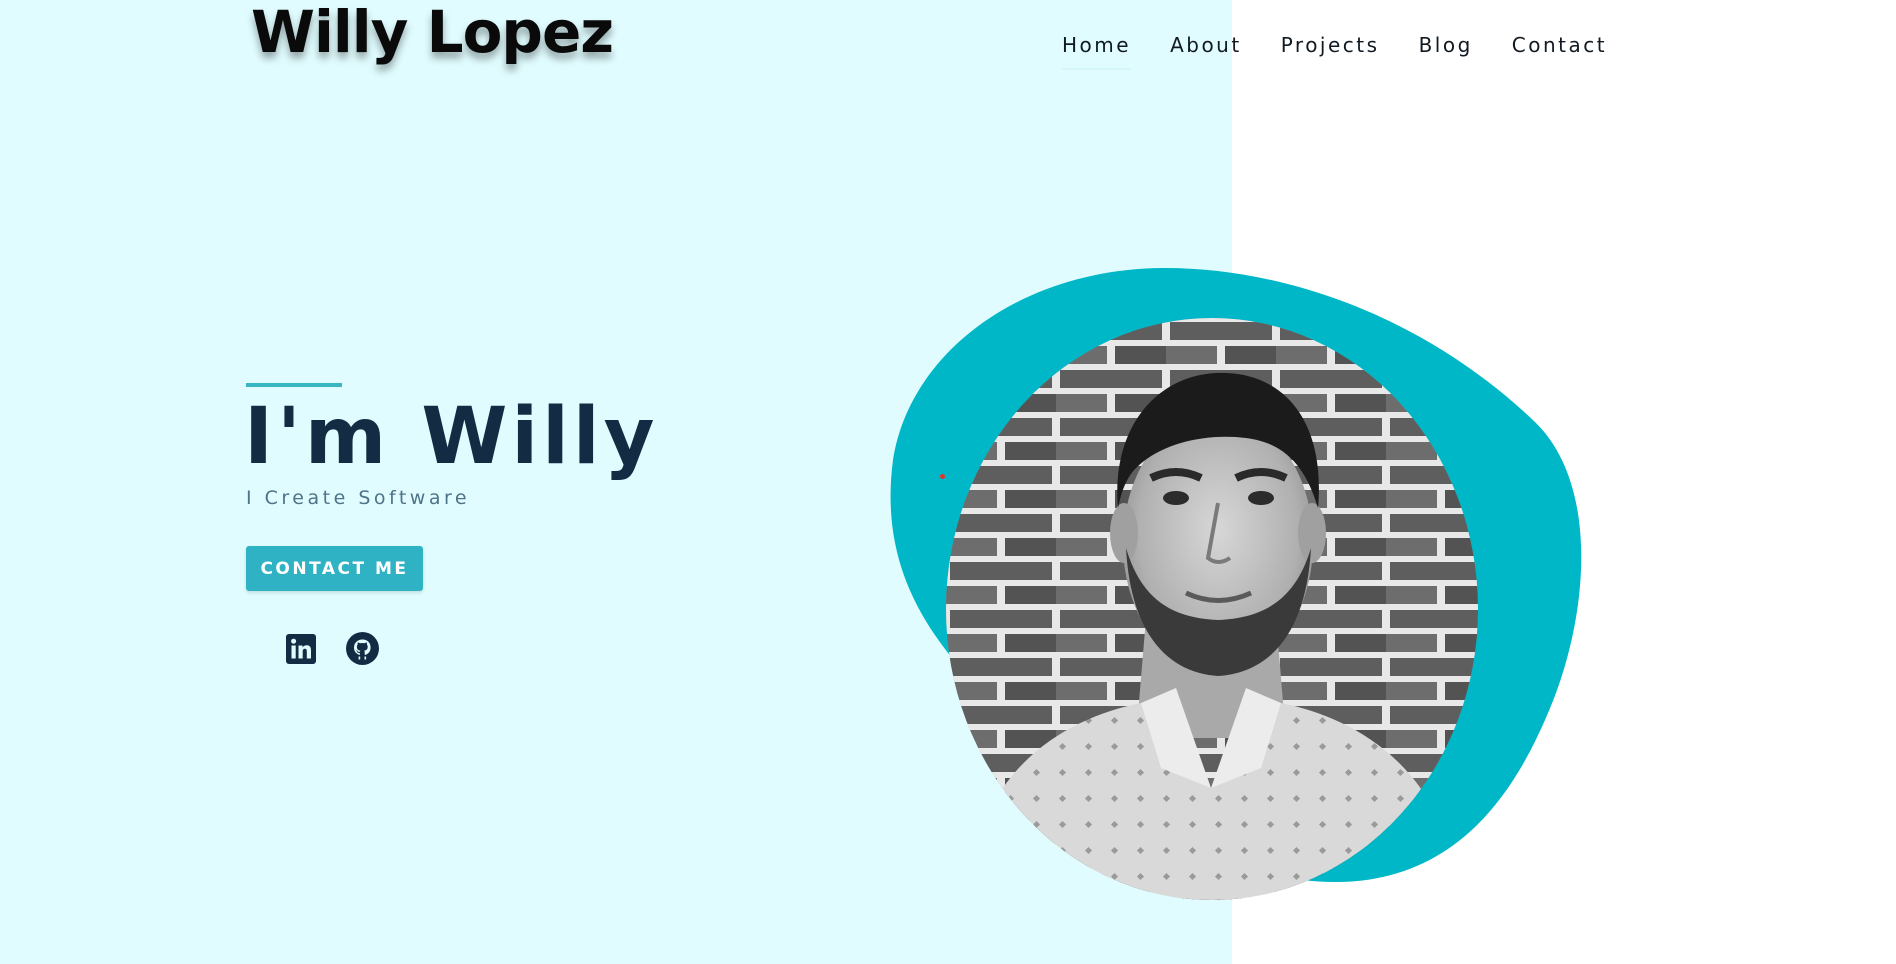 This screenshot has width=1896, height=964. Describe the element at coordinates (1097, 50) in the screenshot. I see `nav-link-home: Home` at that location.